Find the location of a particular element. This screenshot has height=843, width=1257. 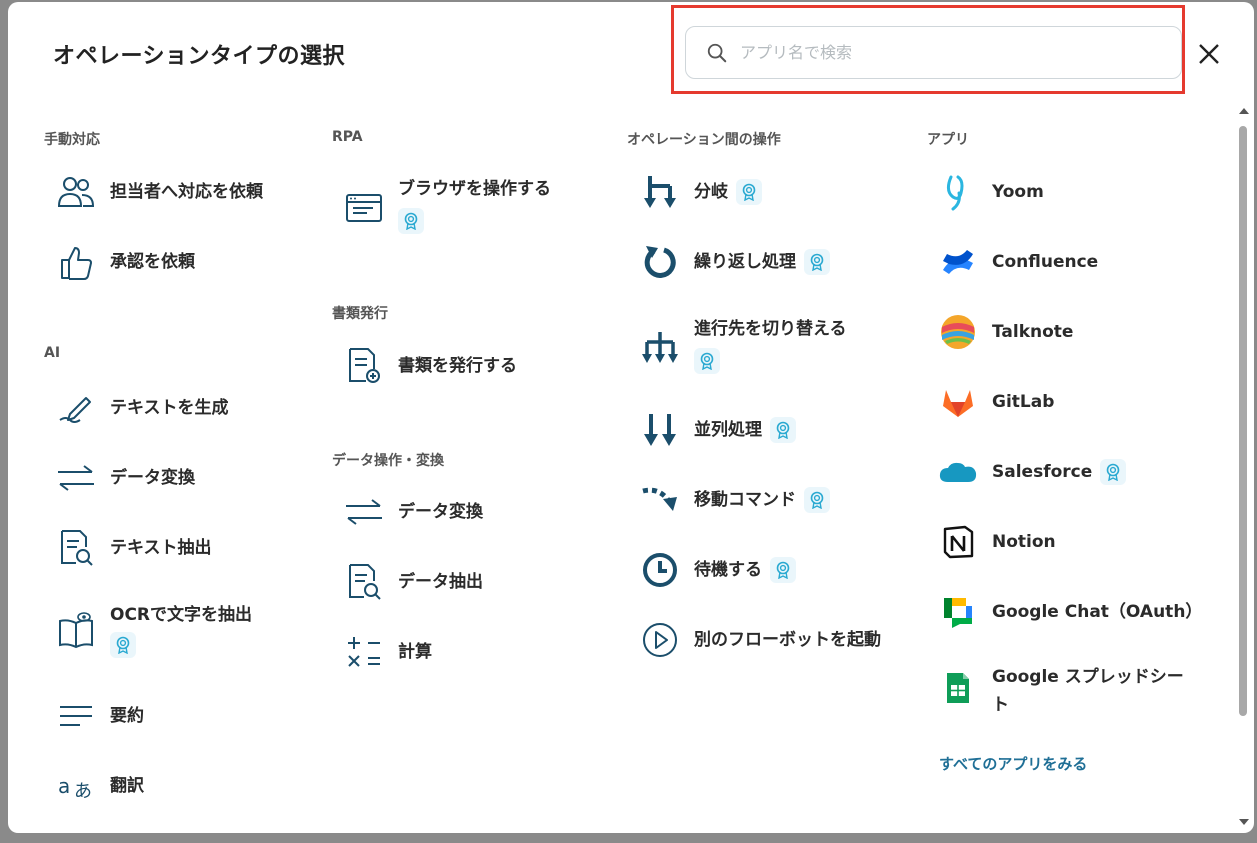

op-label: ブラウザを操作する is located at coordinates (474, 189).